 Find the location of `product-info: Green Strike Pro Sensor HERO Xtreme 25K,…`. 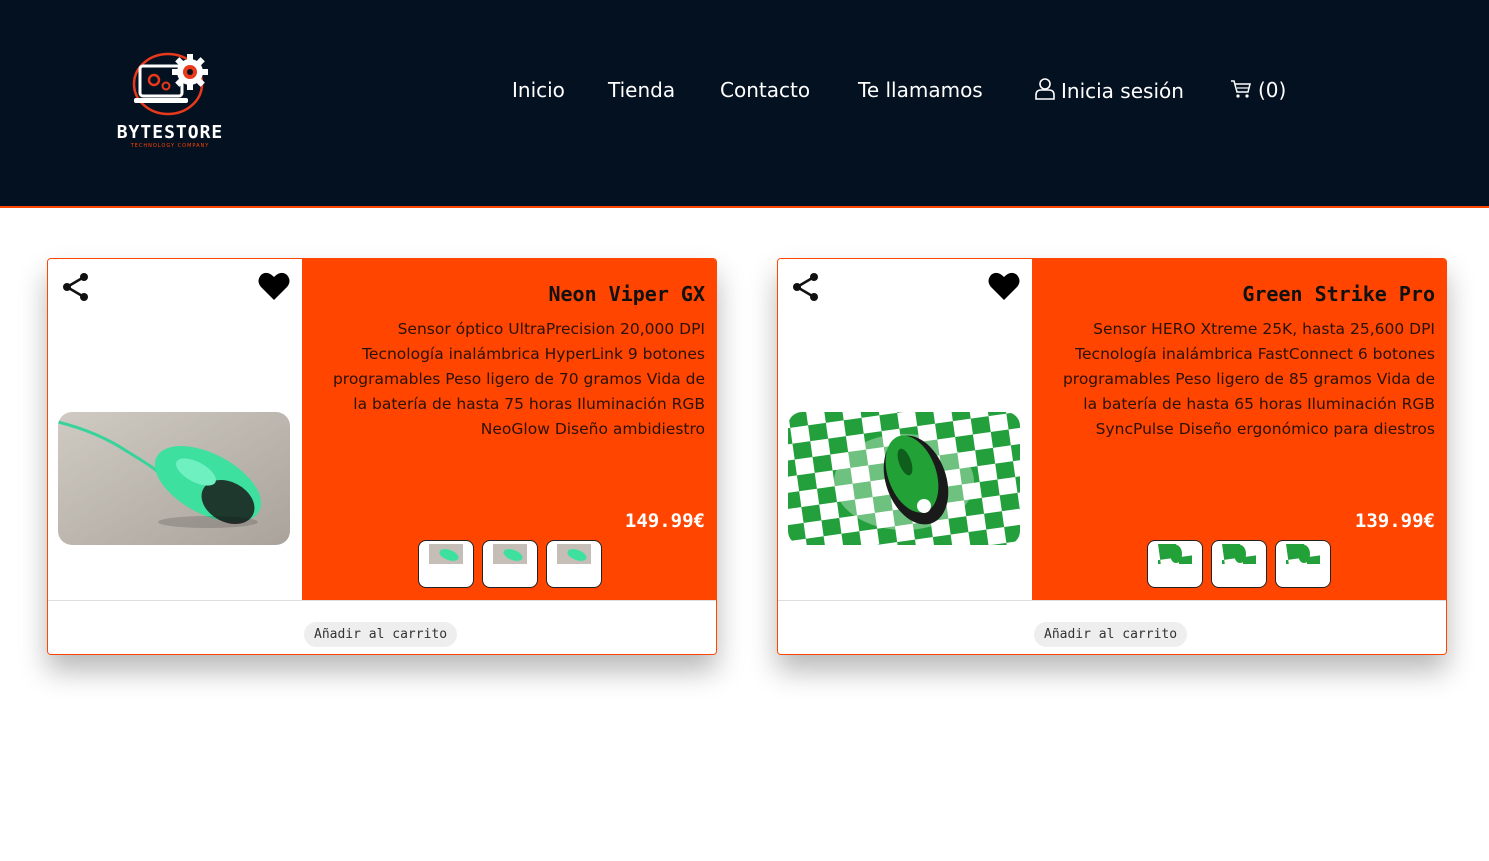

product-info: Green Strike Pro Sensor HERO Xtreme 25K,… is located at coordinates (1239, 429).